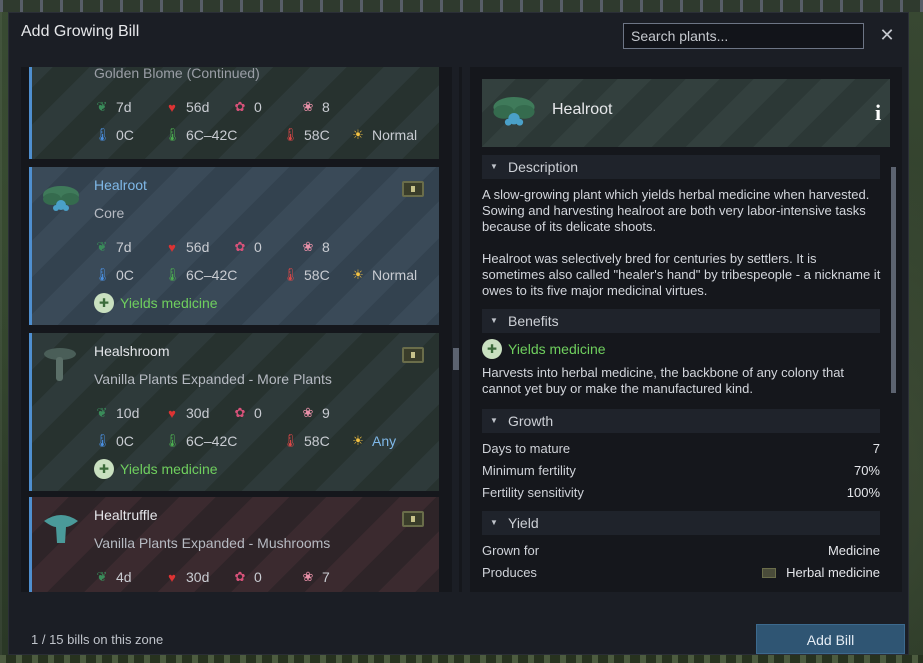  I want to click on healroot-thumbnail, so click(61, 198).